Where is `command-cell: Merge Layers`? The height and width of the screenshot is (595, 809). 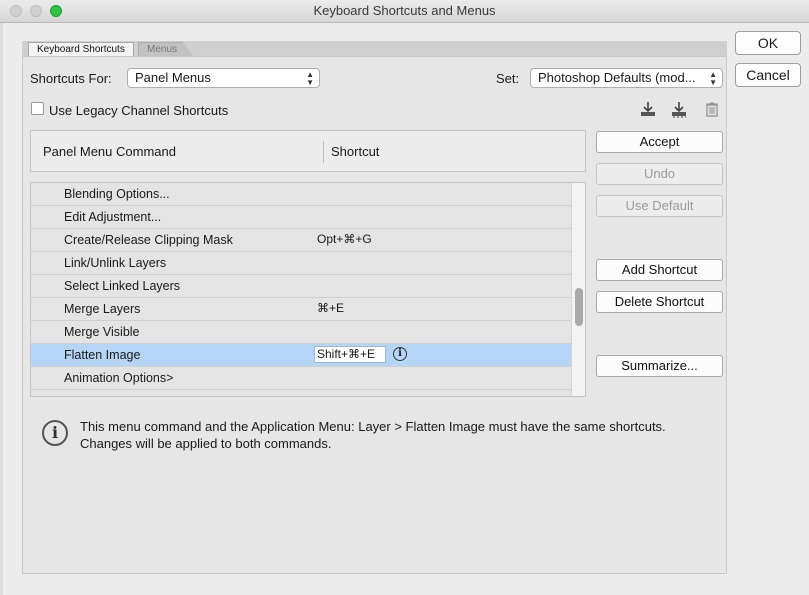 command-cell: Merge Layers is located at coordinates (102, 309).